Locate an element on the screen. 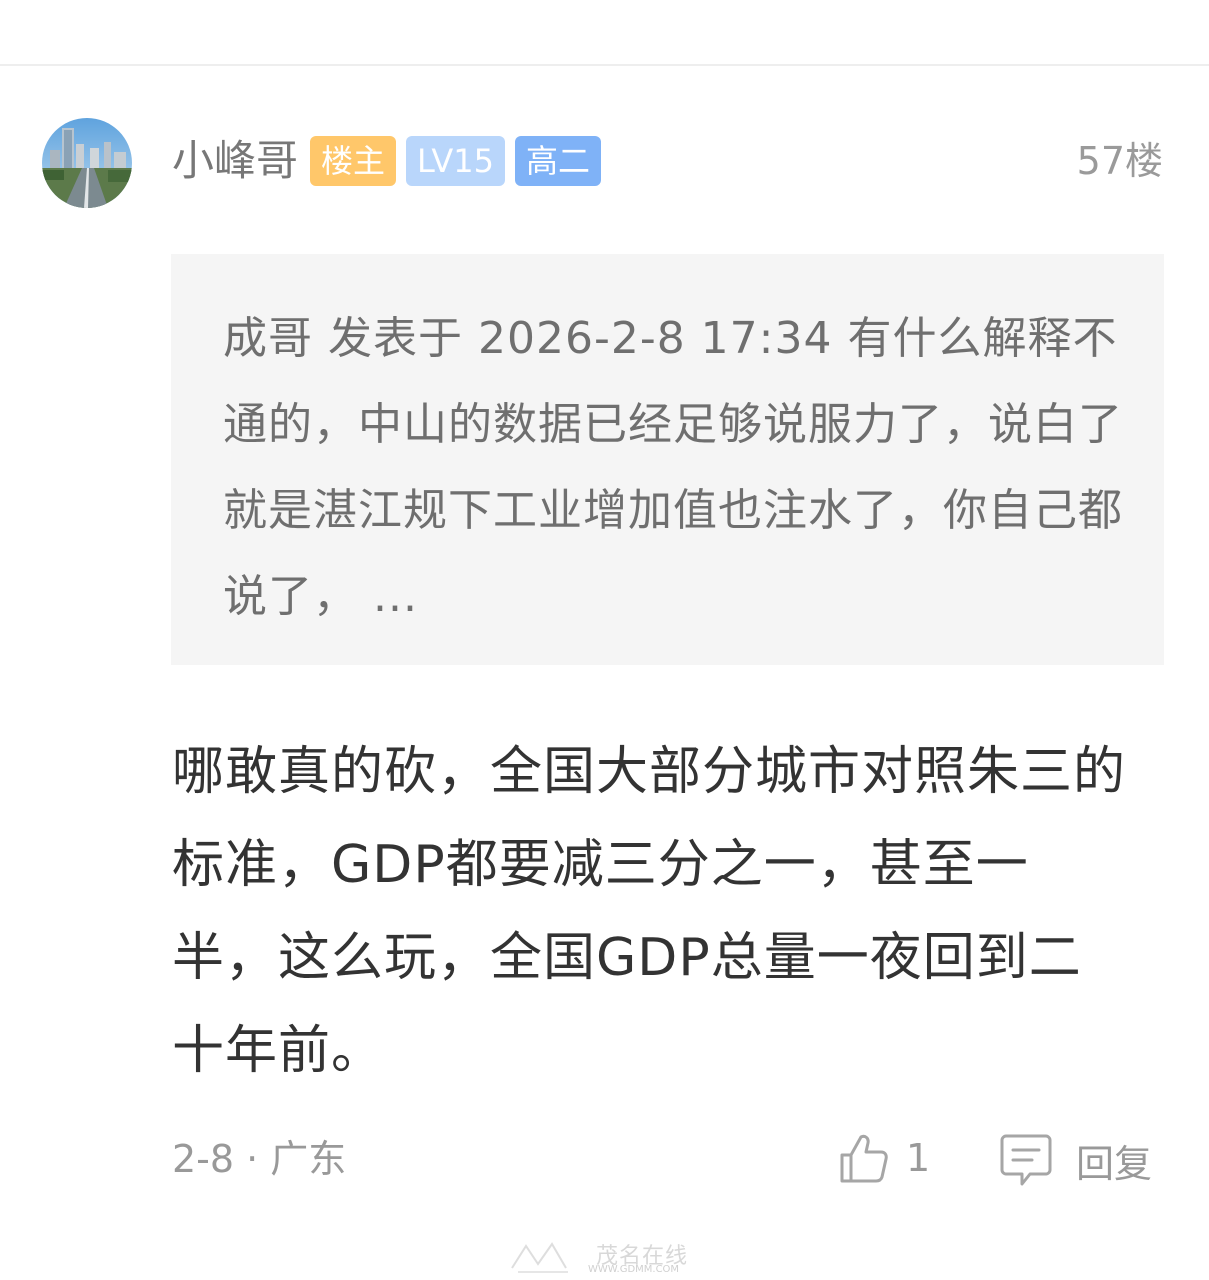 The width and height of the screenshot is (1209, 1280). watermark-url: WWW.GDMM.COM is located at coordinates (634, 1269).